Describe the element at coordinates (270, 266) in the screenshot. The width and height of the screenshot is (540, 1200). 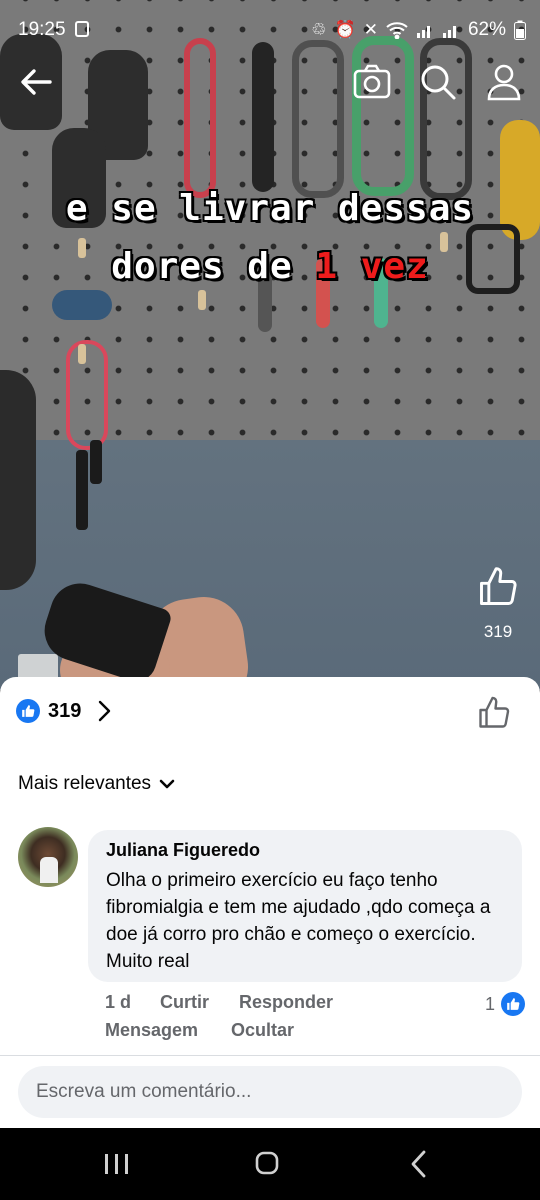
I see `video-caption-line2: dores de 1 vez` at that location.